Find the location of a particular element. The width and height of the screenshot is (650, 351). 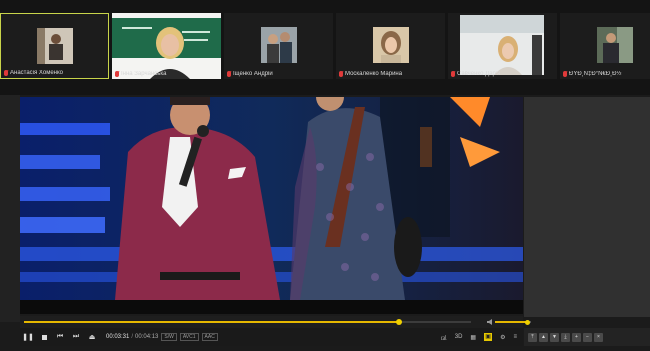

stop-icon is located at coordinates (44, 337).